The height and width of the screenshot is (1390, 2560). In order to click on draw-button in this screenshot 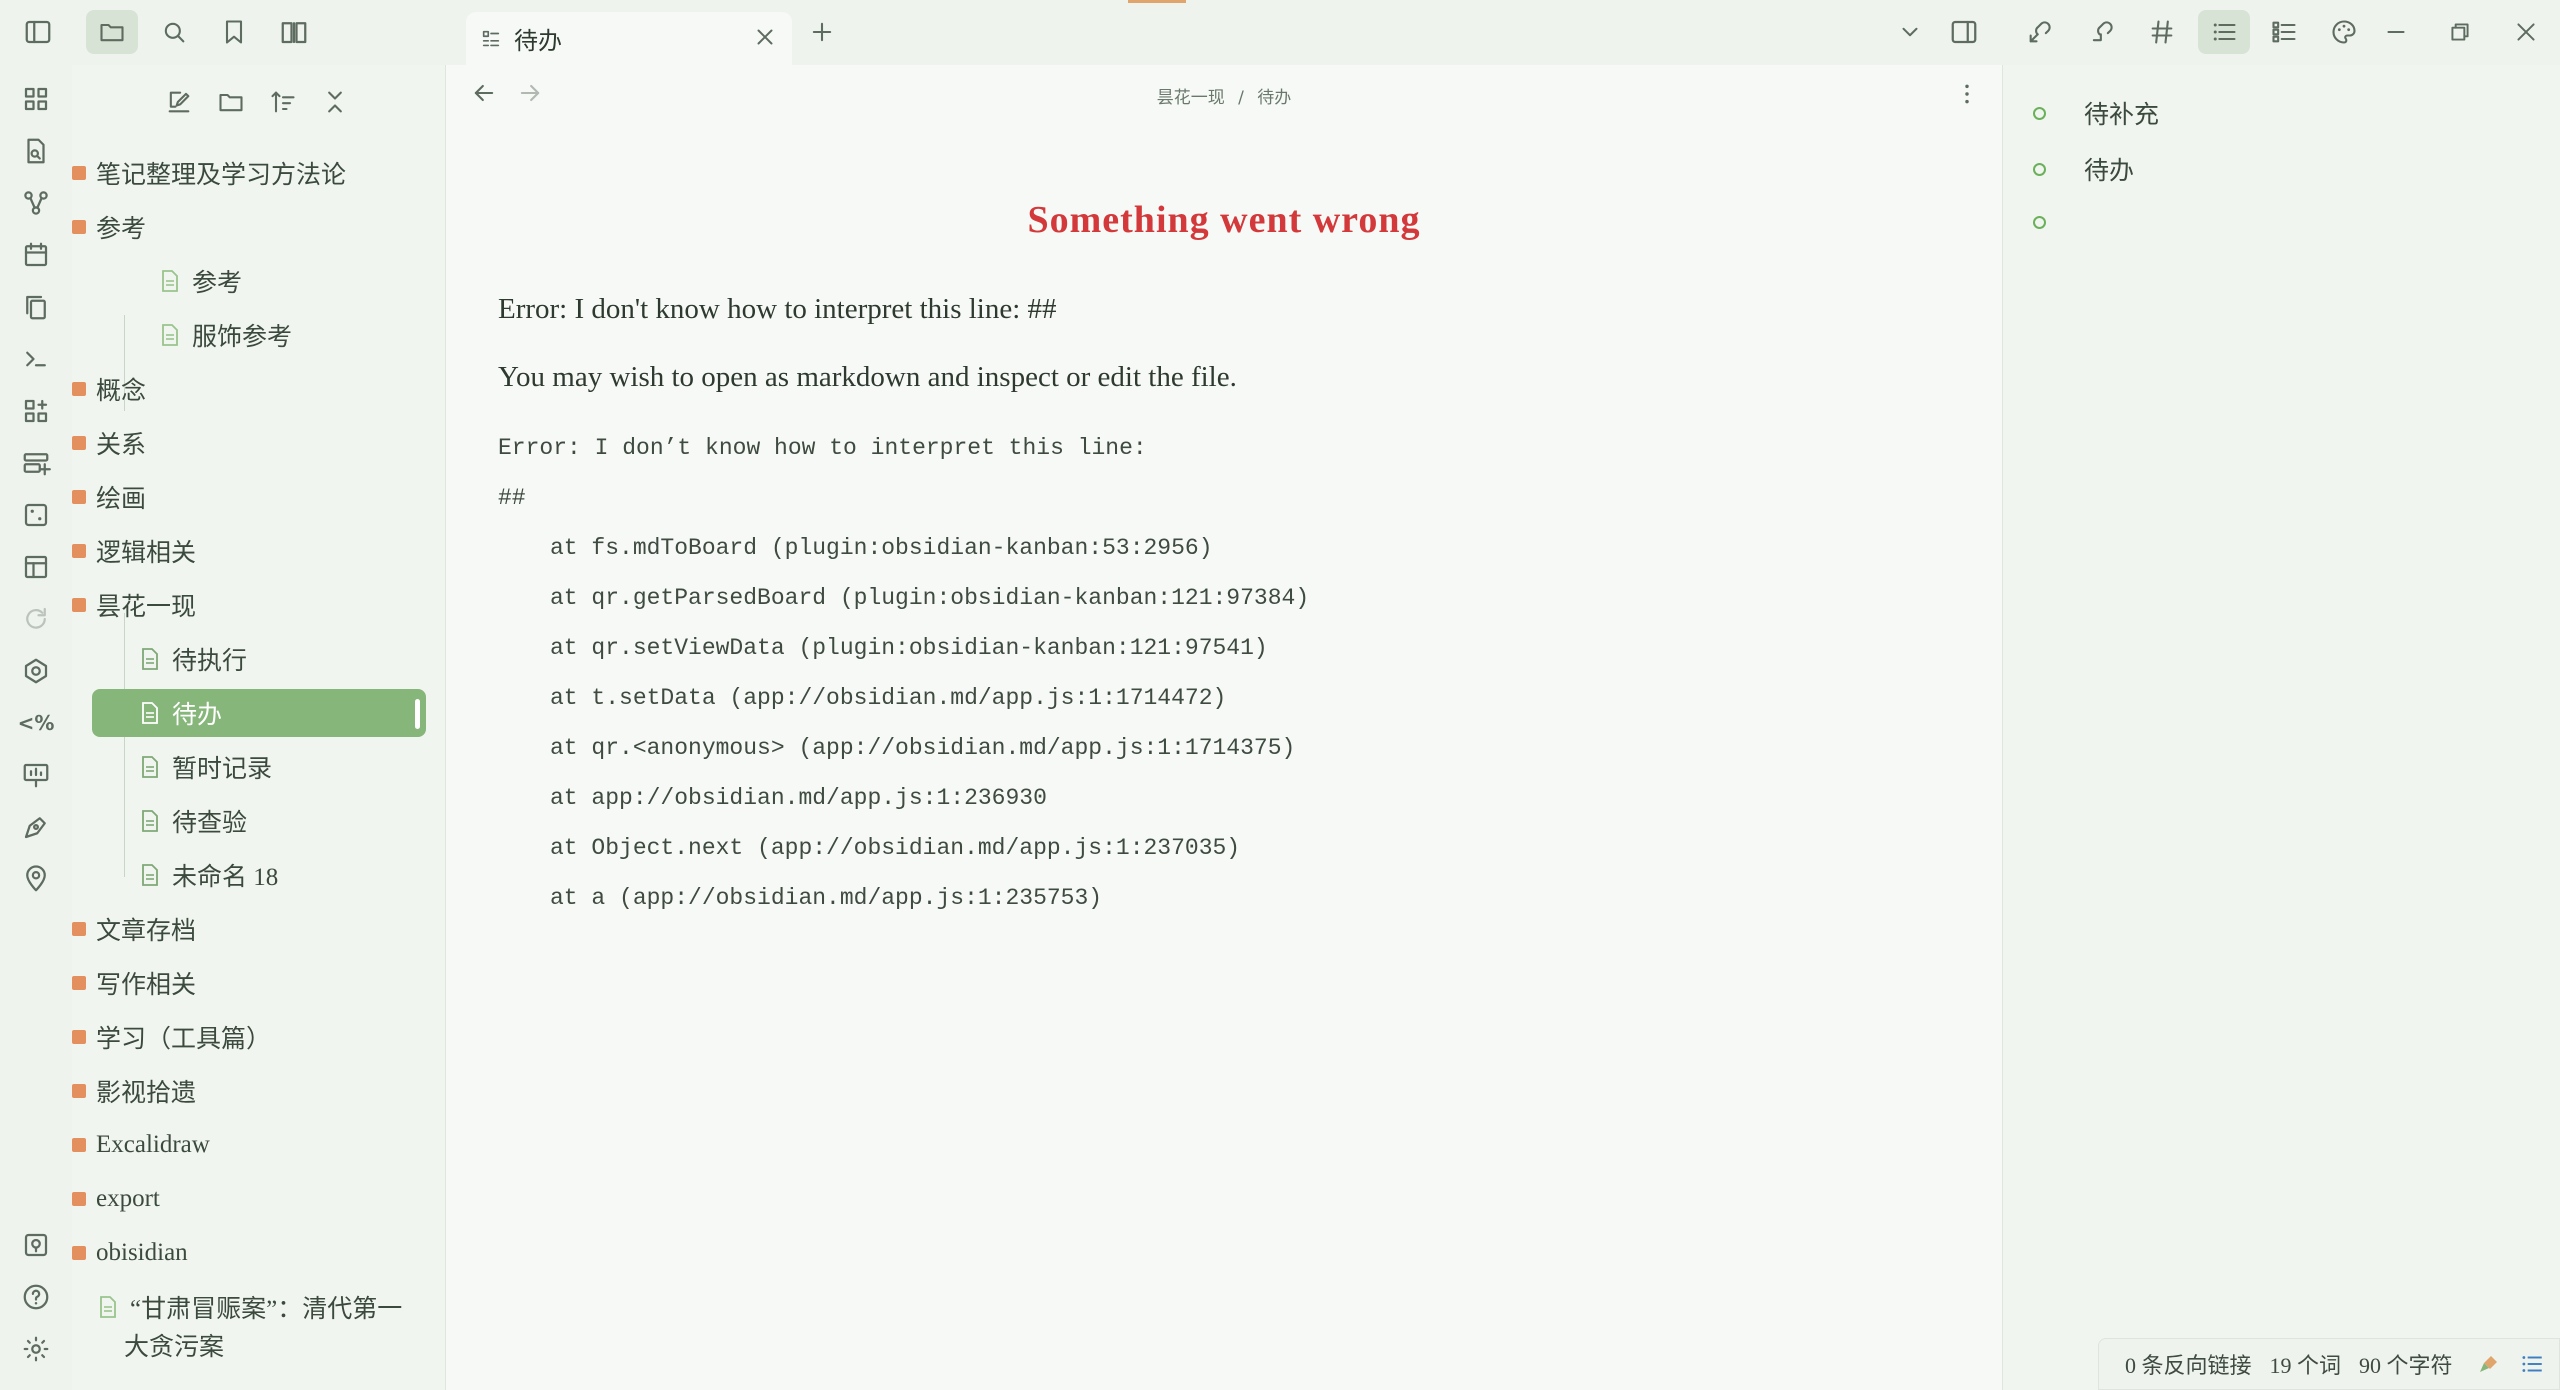, I will do `click(36, 827)`.